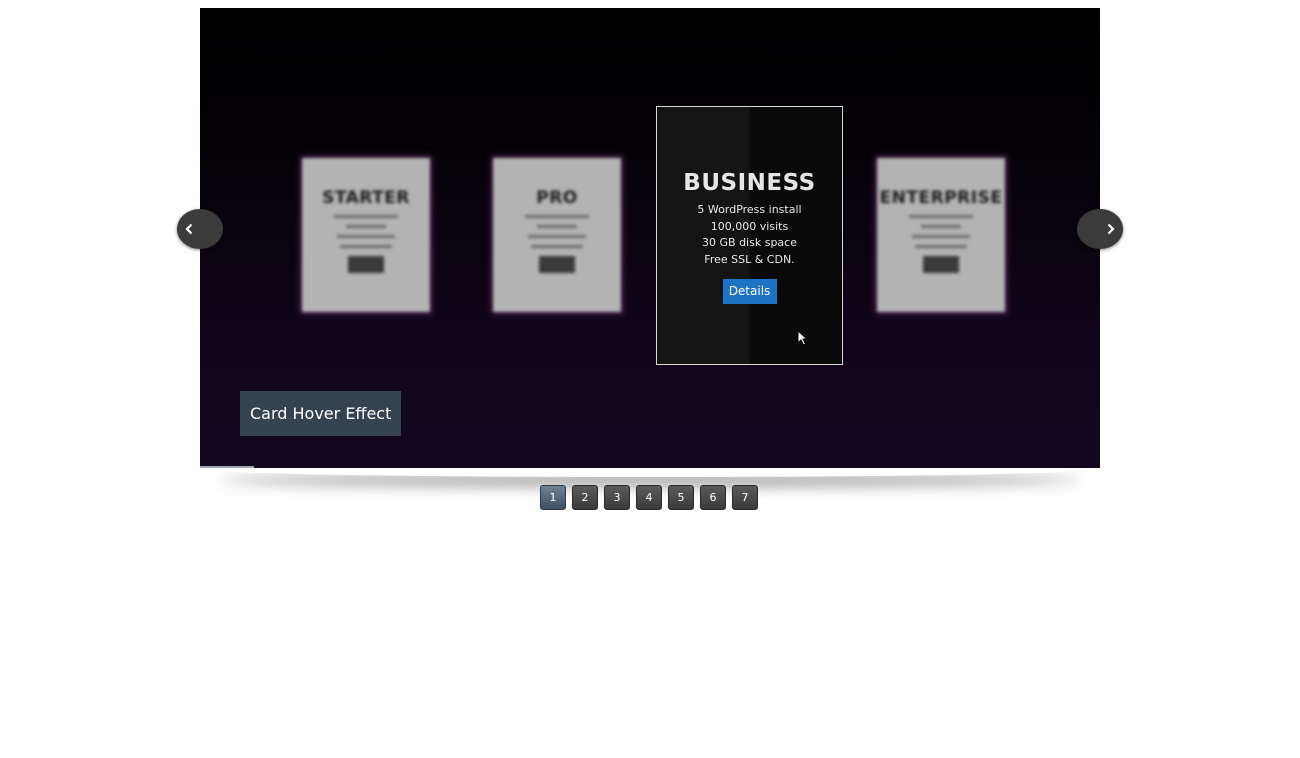 Image resolution: width=1300 pixels, height=758 pixels. Describe the element at coordinates (585, 497) in the screenshot. I see `page-button-2: 2` at that location.